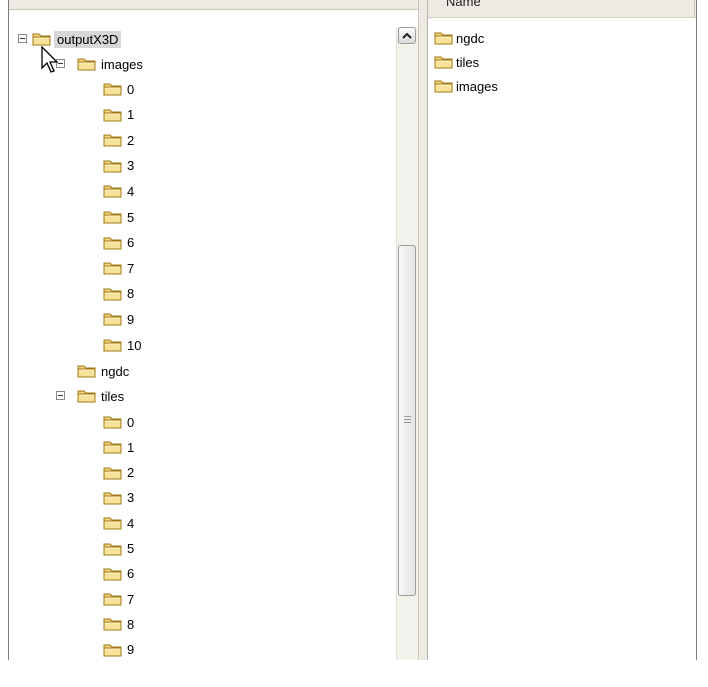 This screenshot has width=708, height=687. I want to click on list-item: images, so click(466, 86).